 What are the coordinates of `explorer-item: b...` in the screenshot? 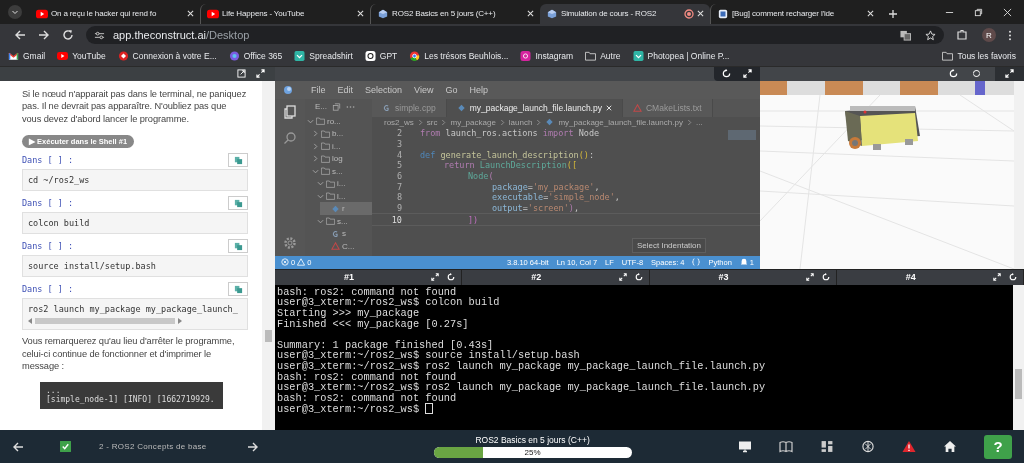 It's located at (341, 133).